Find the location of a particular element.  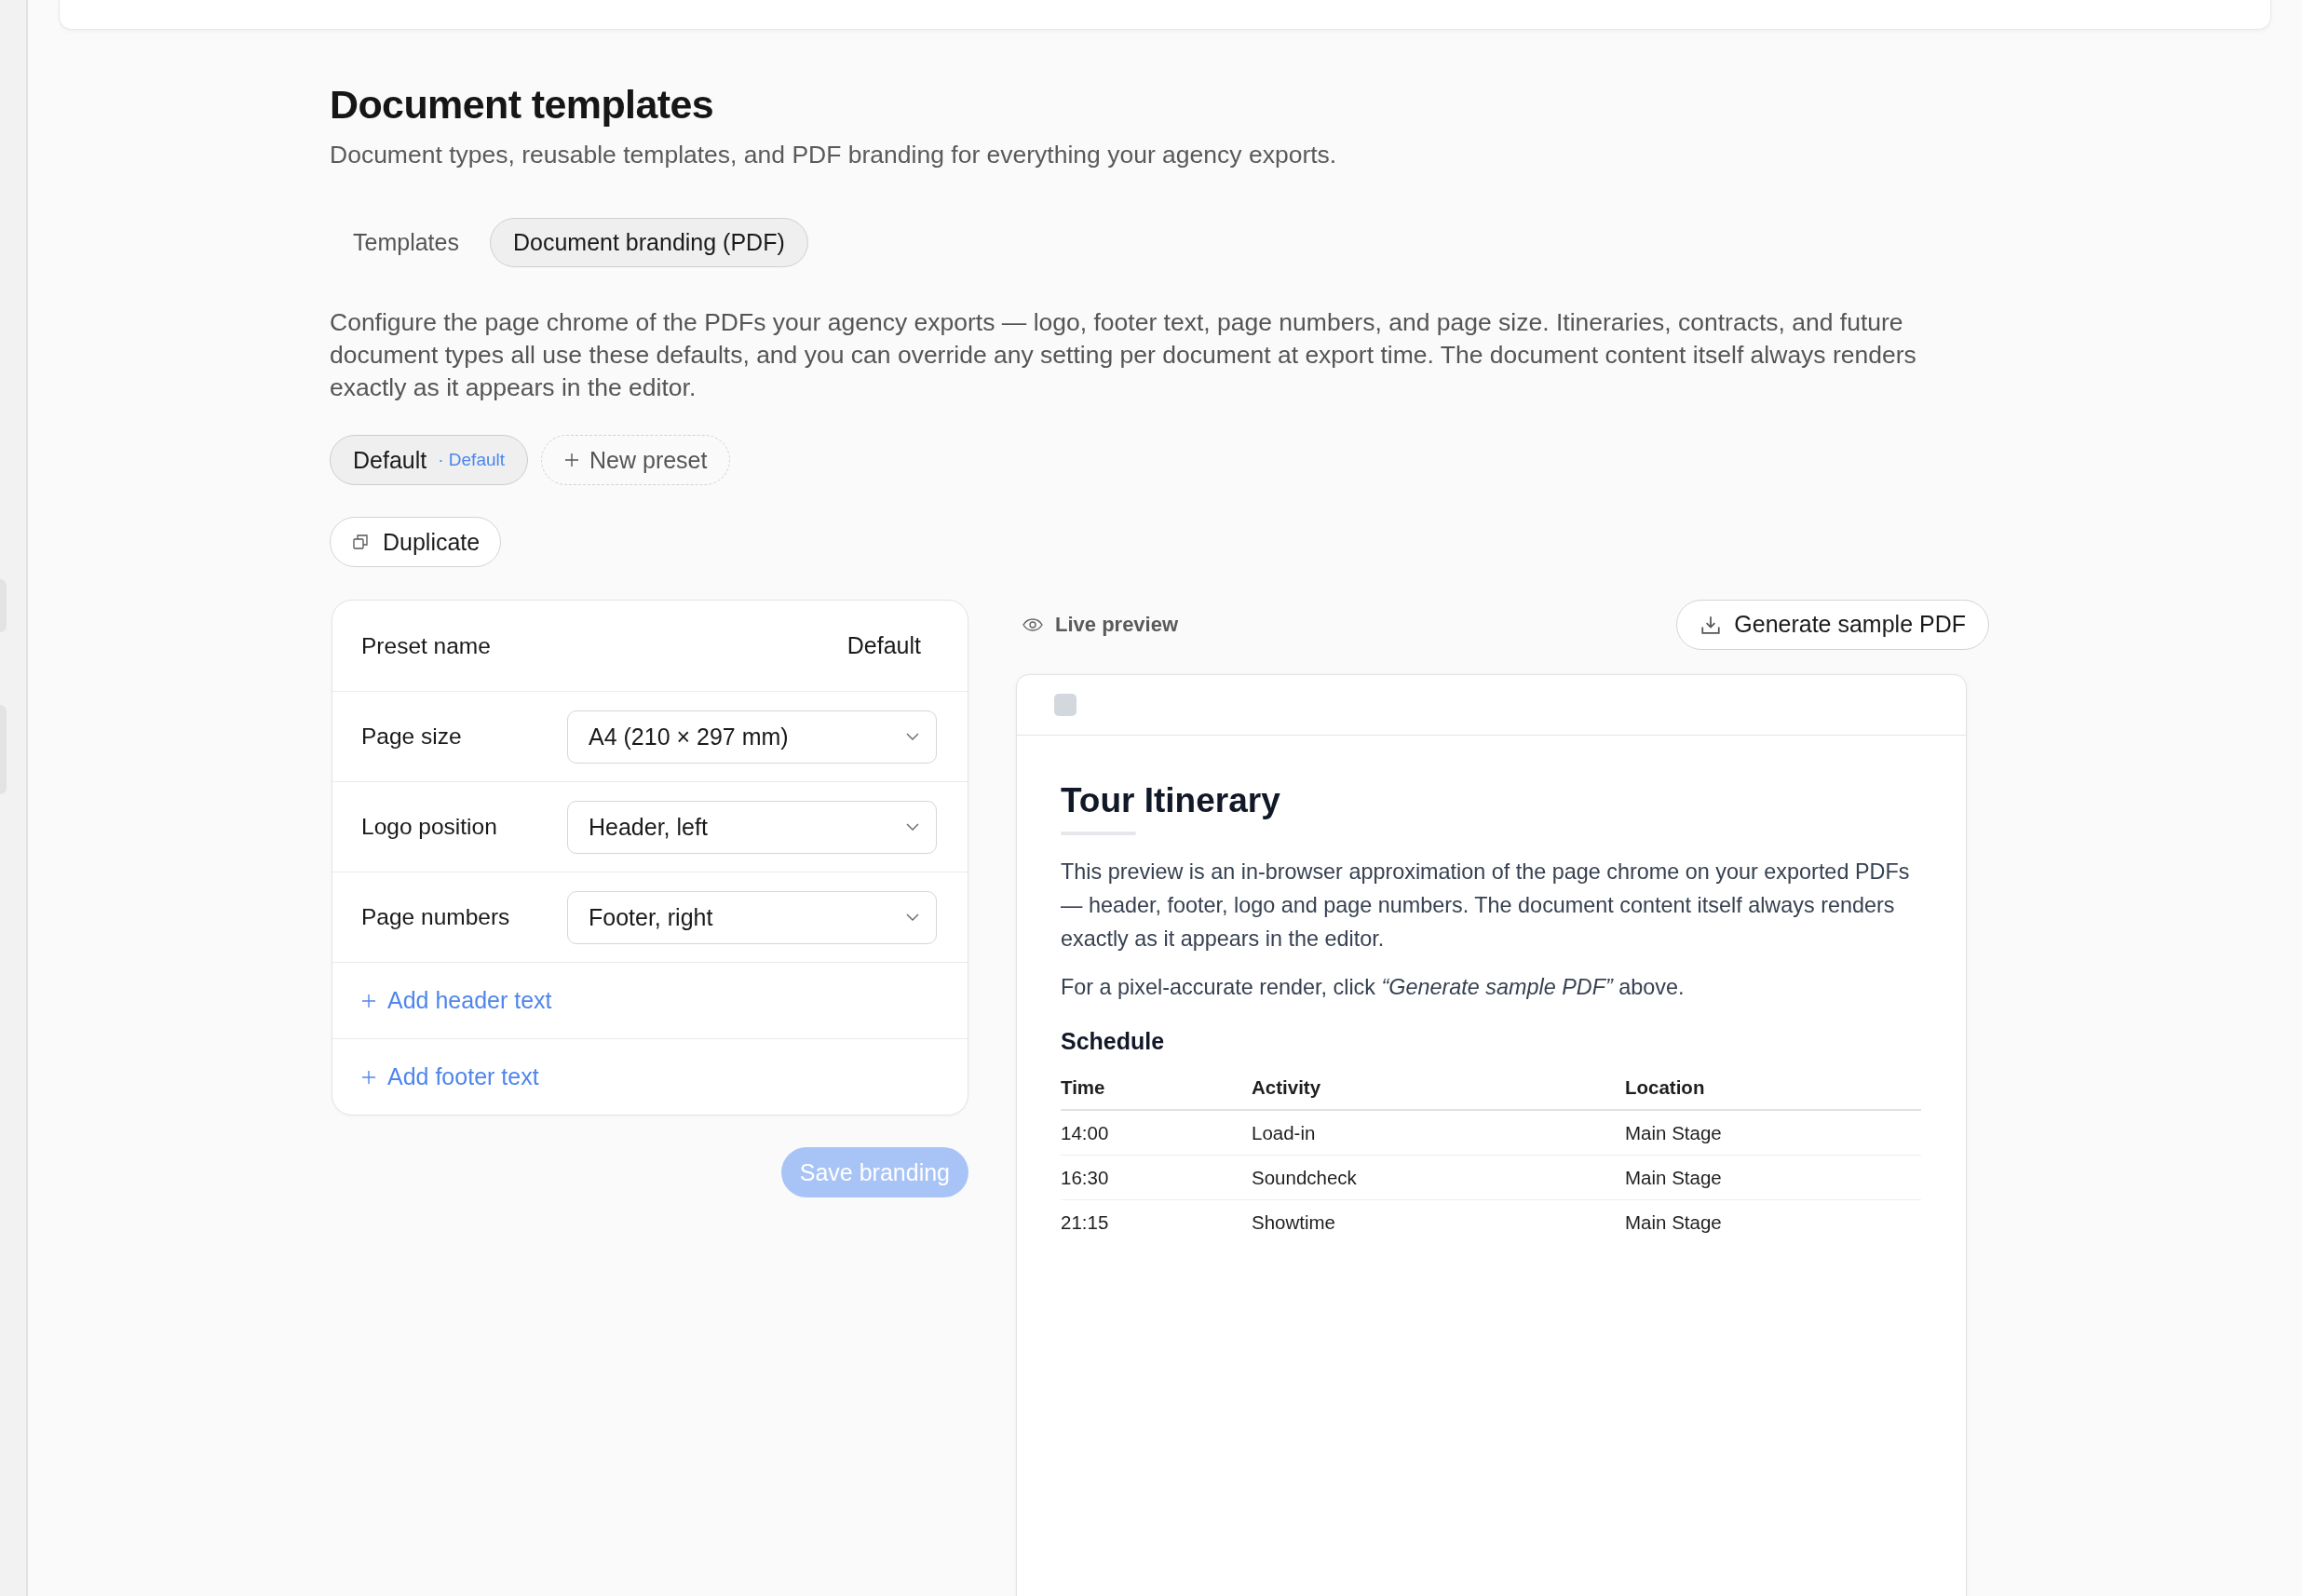

table-cell: 16:30 is located at coordinates (1085, 1177).